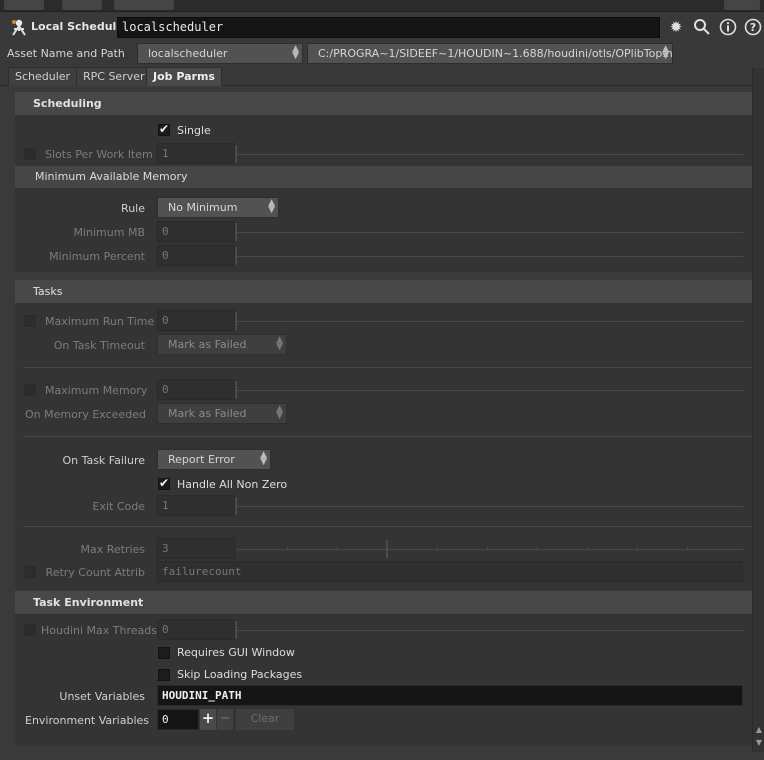  What do you see at coordinates (450, 695) in the screenshot?
I see `unset-variables-field: HOUDINI_PATH` at bounding box center [450, 695].